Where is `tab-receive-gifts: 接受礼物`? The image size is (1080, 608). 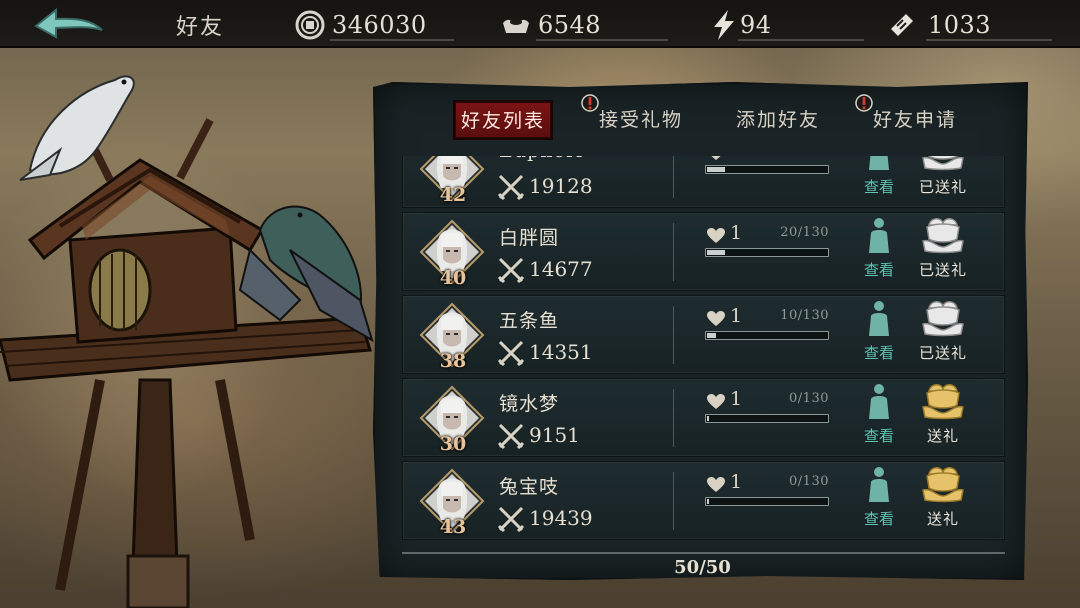
tab-receive-gifts: 接受礼物 is located at coordinates (633, 116).